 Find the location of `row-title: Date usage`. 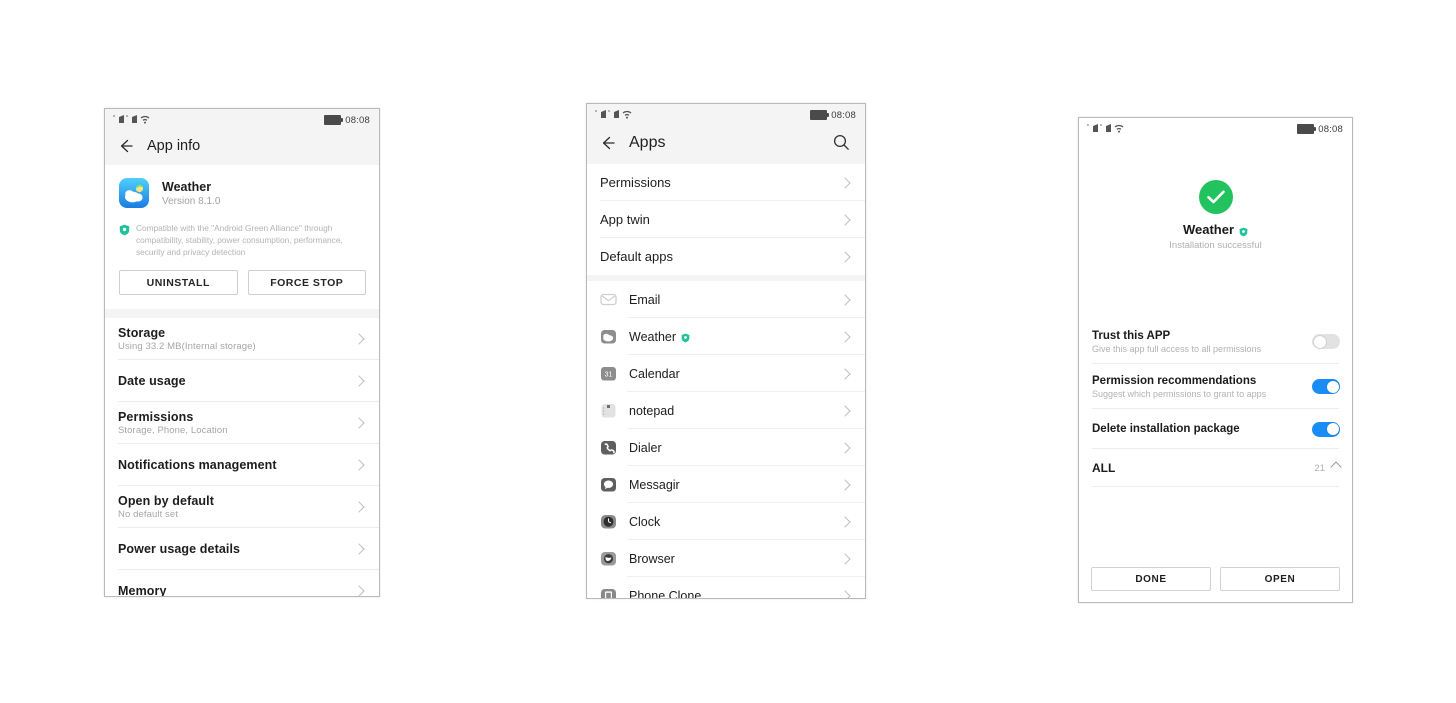

row-title: Date usage is located at coordinates (152, 381).